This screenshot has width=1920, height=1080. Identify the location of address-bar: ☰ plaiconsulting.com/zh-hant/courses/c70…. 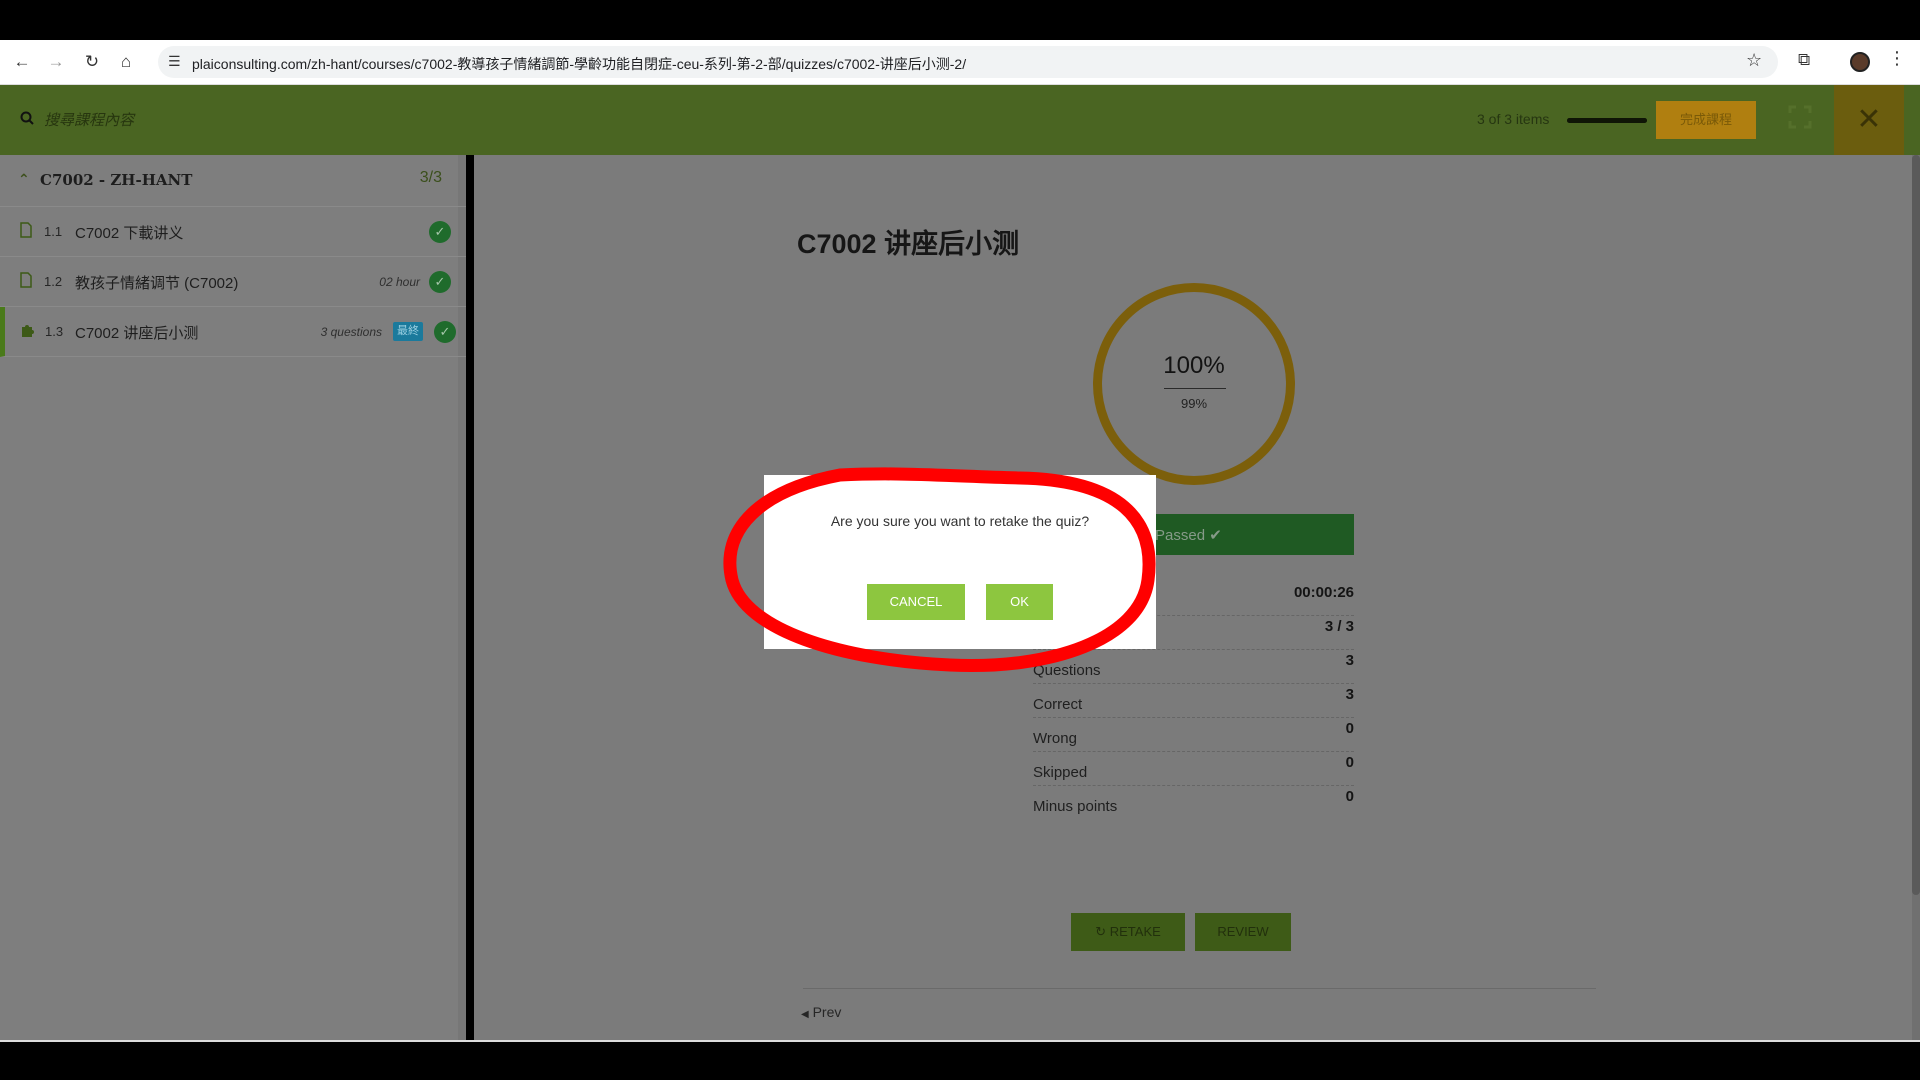
(968, 62).